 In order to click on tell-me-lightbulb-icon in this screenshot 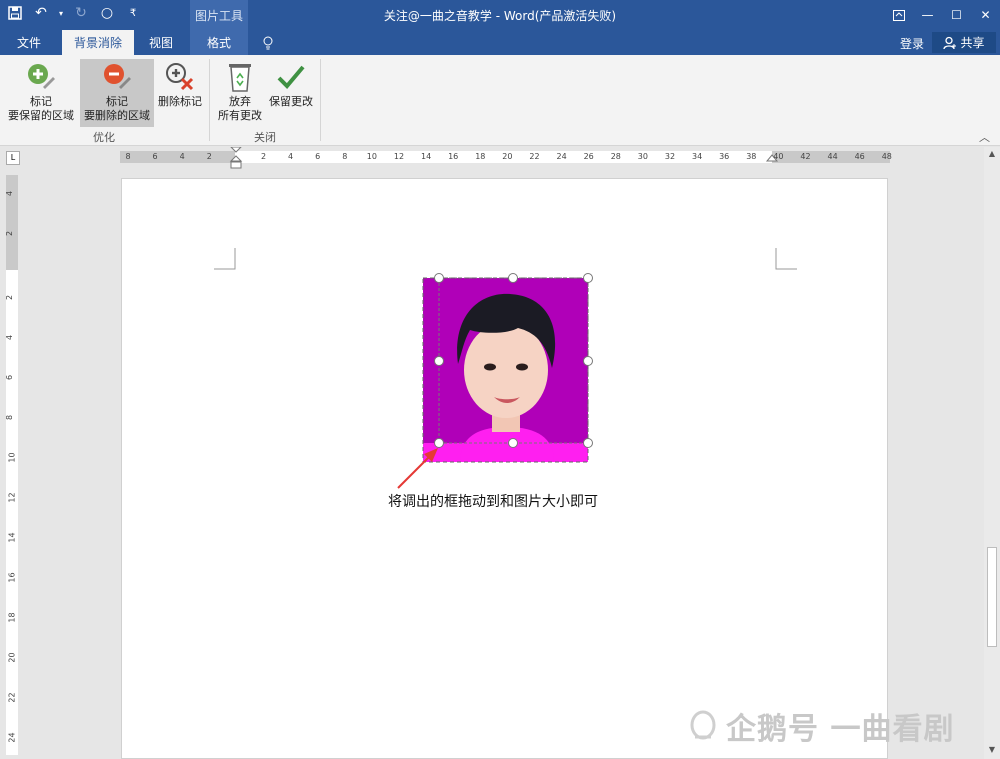, I will do `click(268, 42)`.